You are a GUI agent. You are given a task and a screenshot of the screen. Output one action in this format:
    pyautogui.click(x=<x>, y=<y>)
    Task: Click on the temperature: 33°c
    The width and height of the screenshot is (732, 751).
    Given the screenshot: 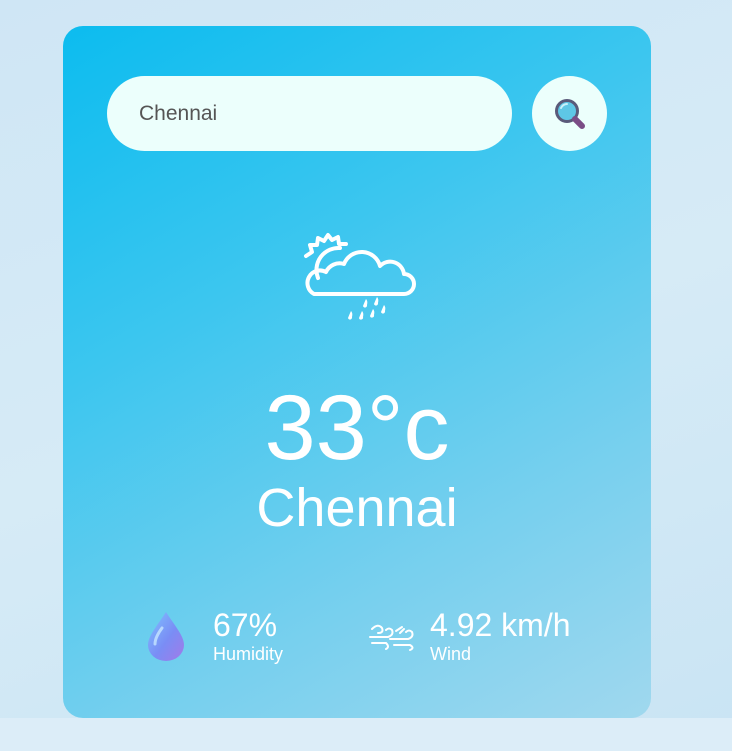 What is the action you would take?
    pyautogui.click(x=357, y=428)
    